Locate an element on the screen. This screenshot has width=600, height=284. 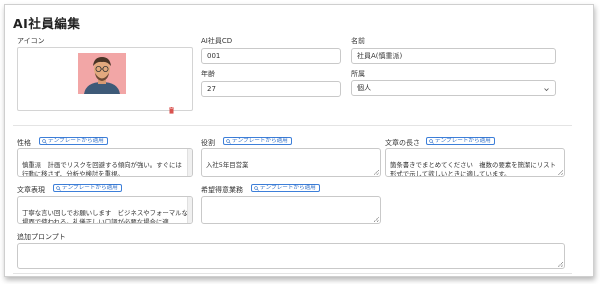
personality-label: 性格 is located at coordinates (24, 143).